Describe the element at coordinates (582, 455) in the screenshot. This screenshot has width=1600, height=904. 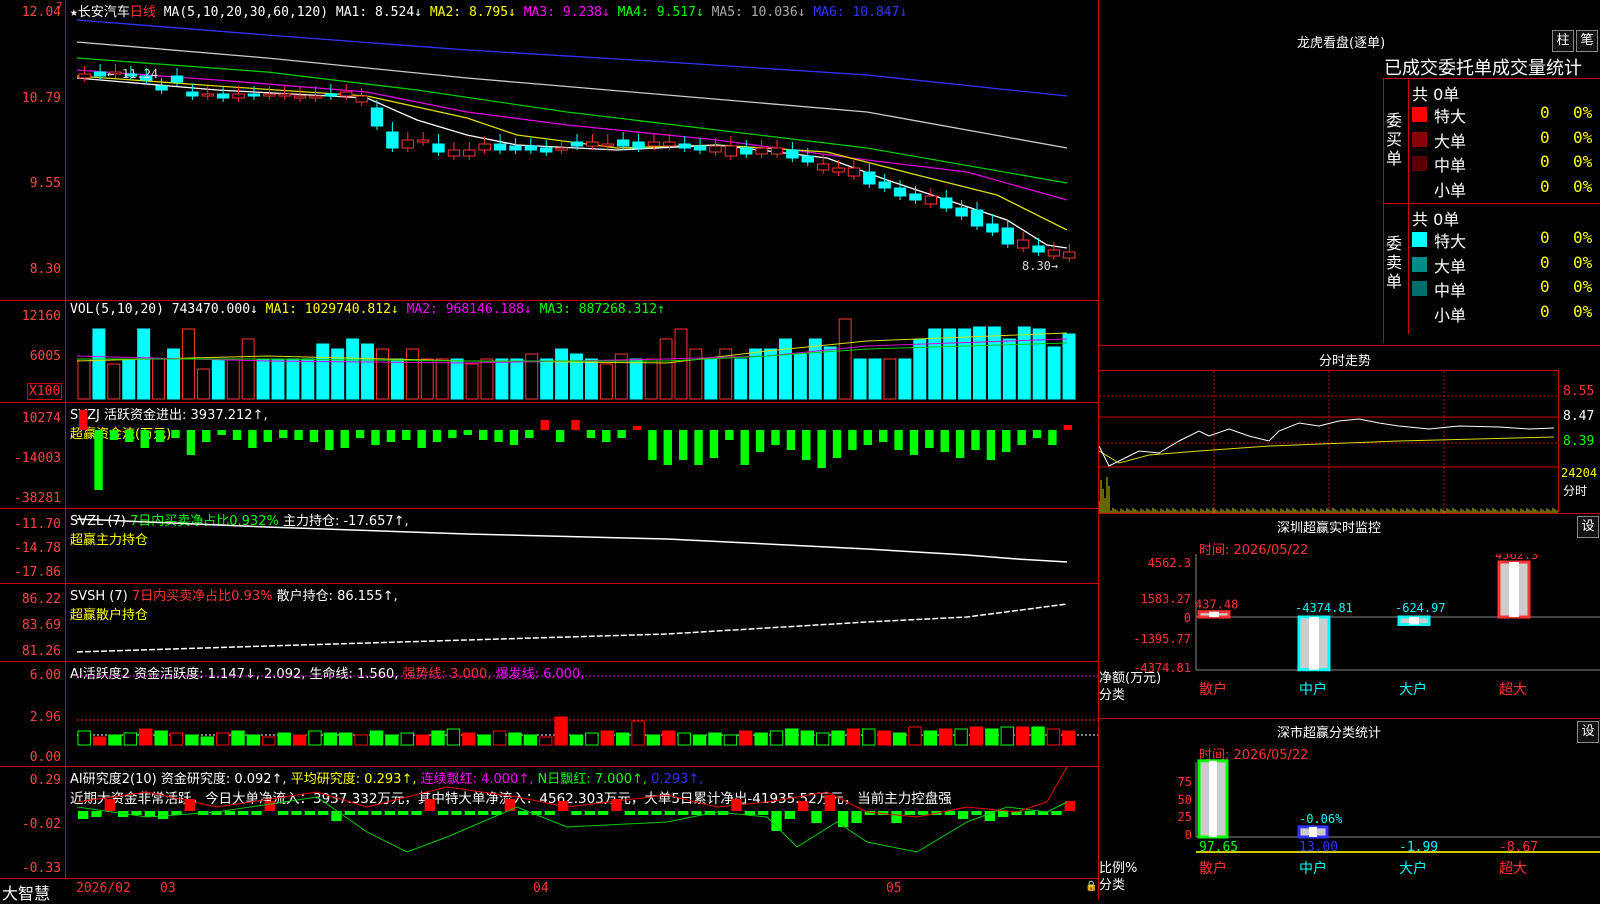
I see `svzj-chart` at that location.